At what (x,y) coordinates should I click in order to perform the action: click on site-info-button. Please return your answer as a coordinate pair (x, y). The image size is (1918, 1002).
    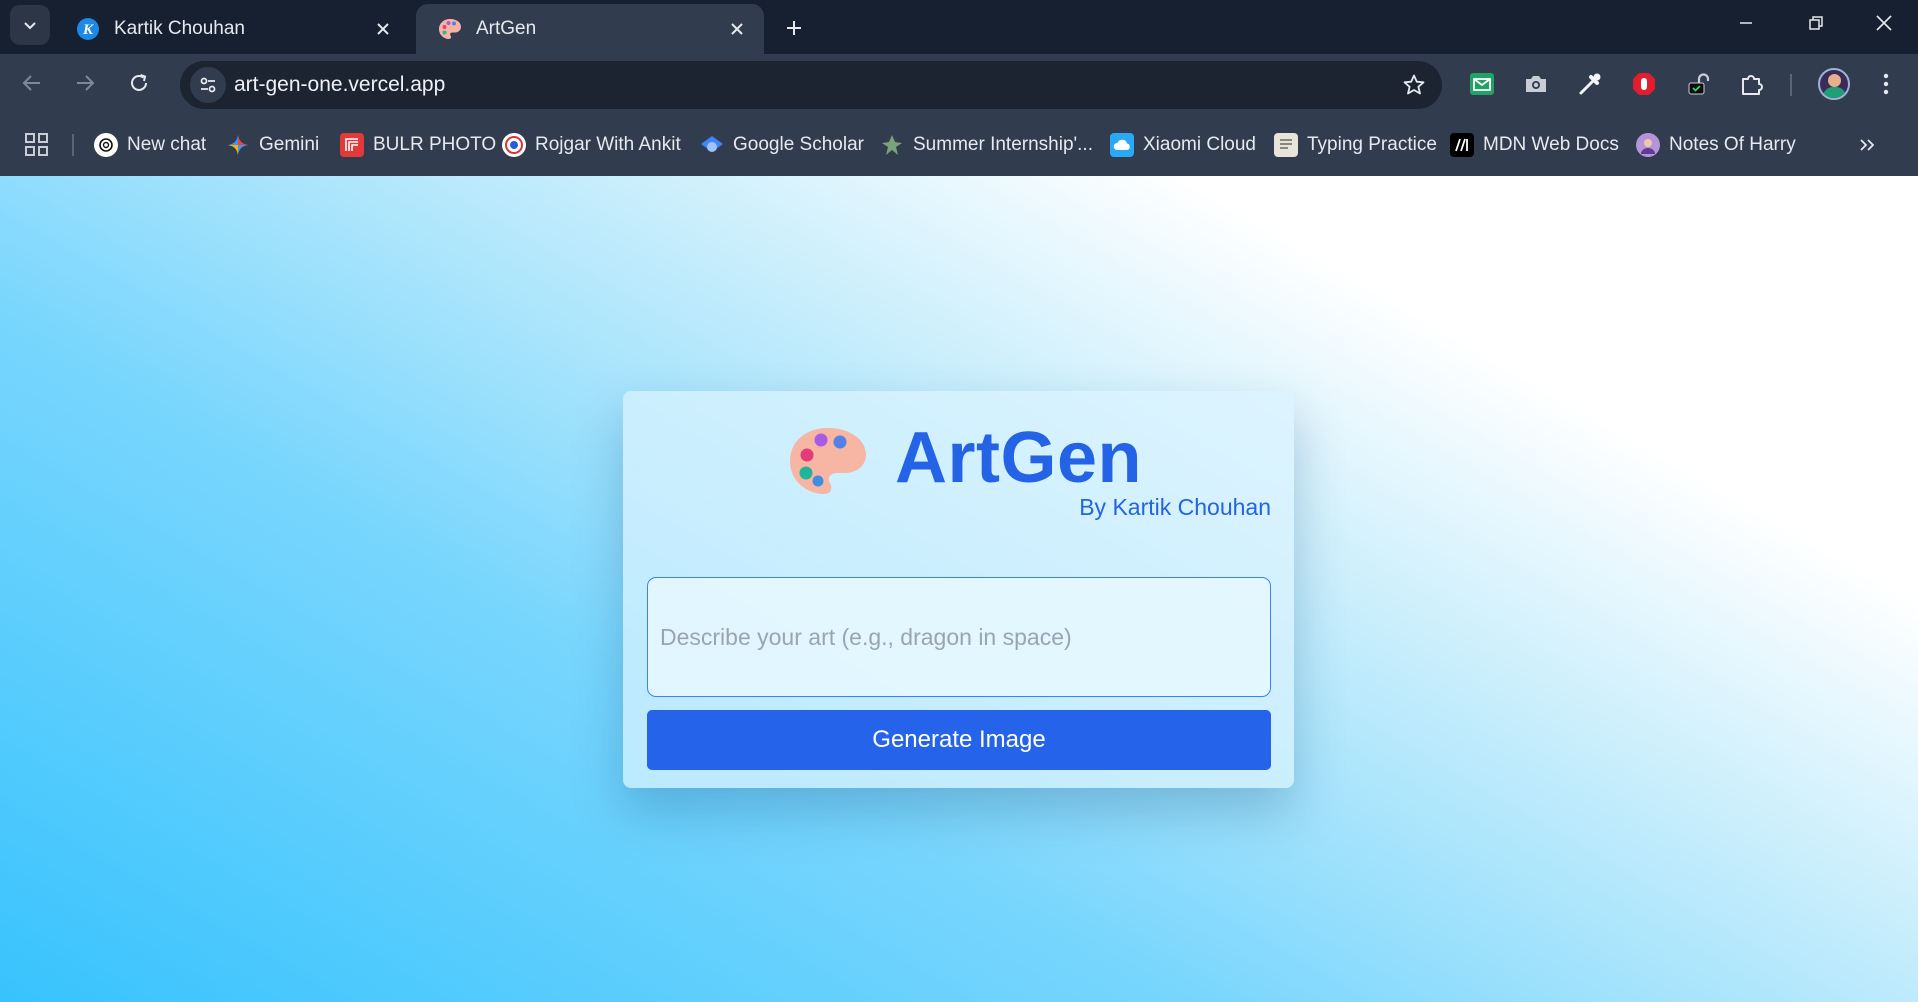
    Looking at the image, I should click on (208, 85).